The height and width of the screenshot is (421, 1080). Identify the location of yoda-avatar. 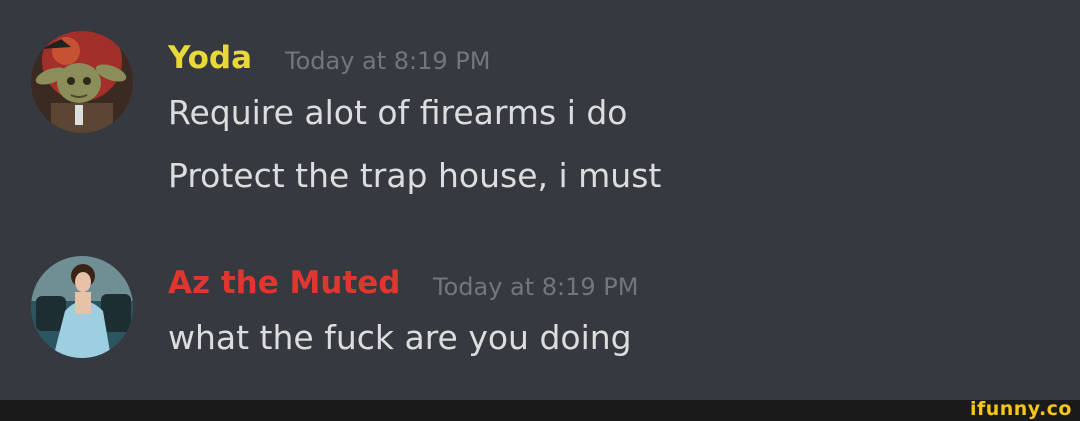
(82, 82).